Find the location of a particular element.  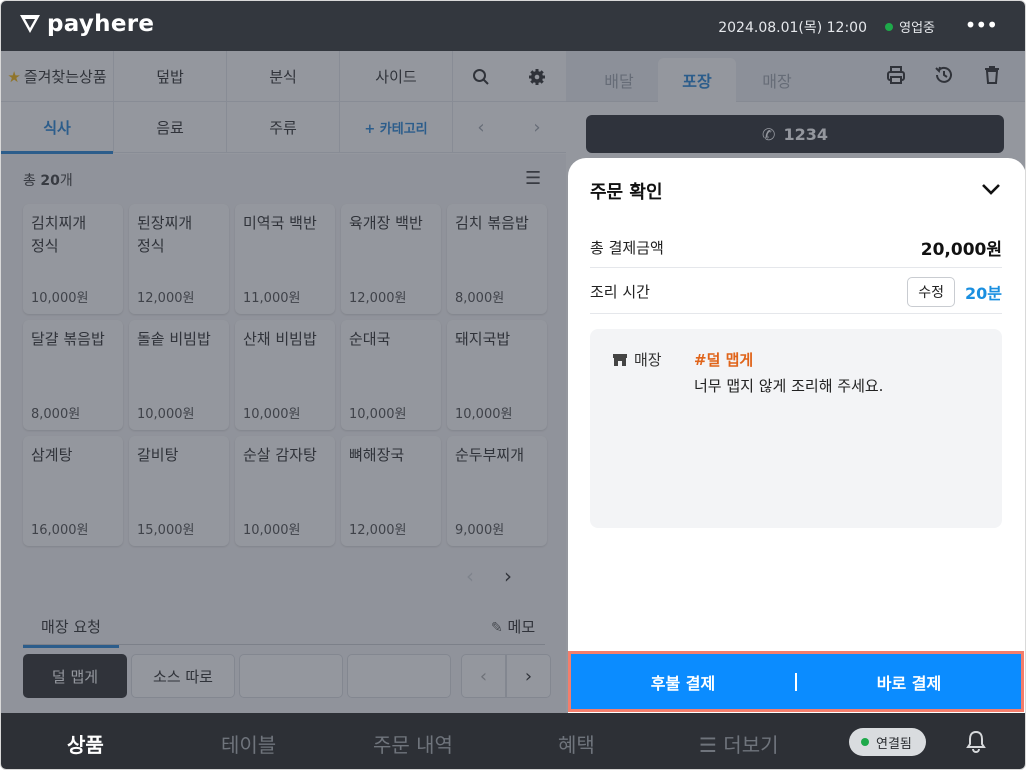

request-pager: ‹ › is located at coordinates (506, 676).